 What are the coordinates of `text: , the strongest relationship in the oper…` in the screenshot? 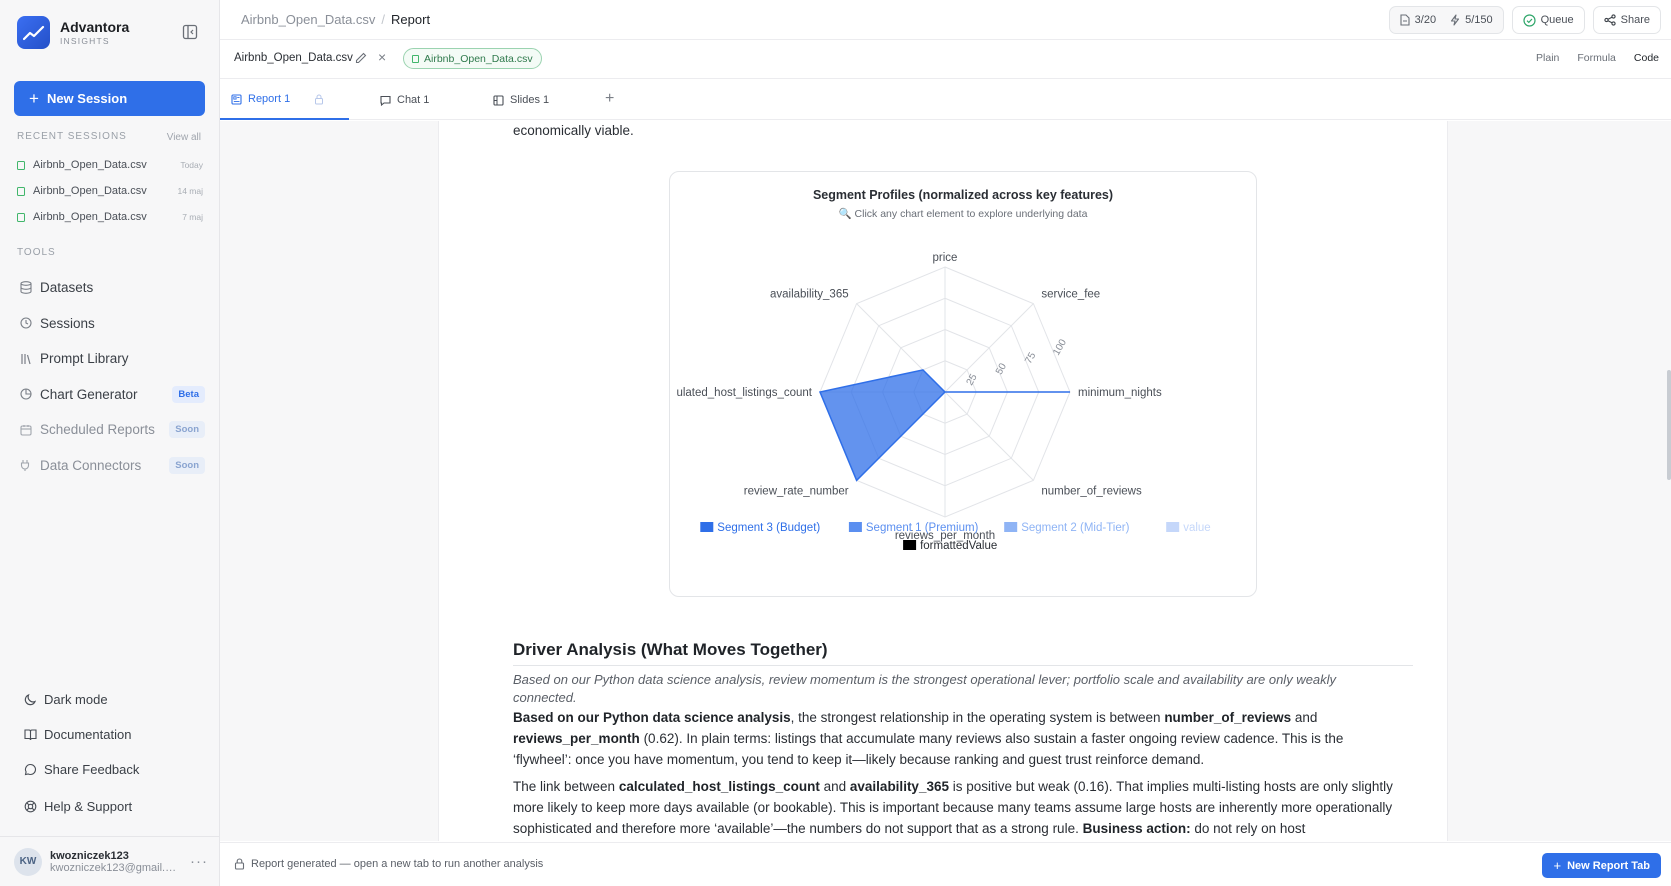 It's located at (977, 717).